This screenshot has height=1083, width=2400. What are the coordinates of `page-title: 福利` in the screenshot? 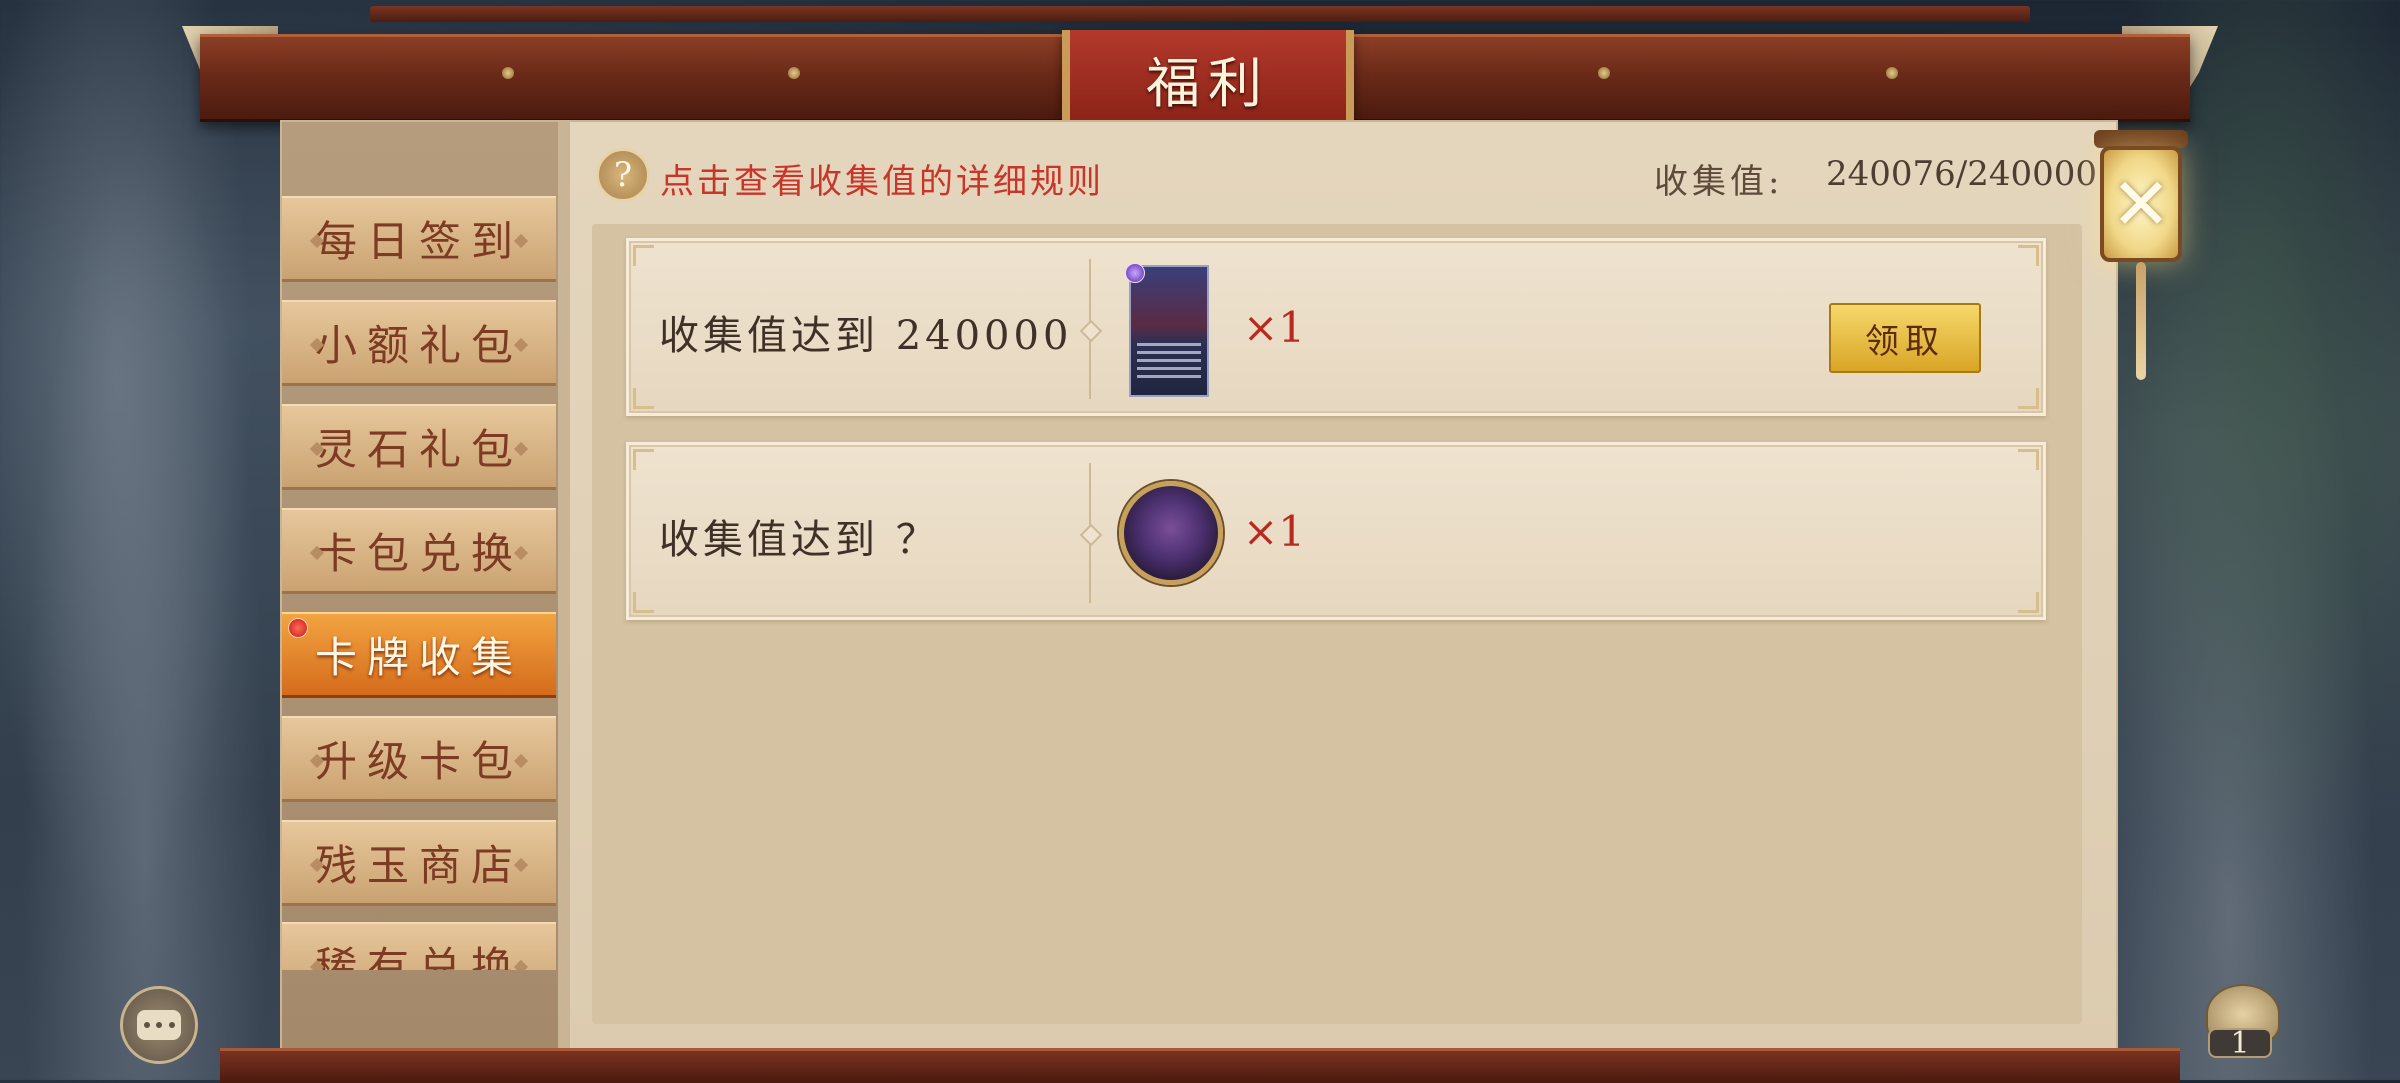 It's located at (1208, 78).